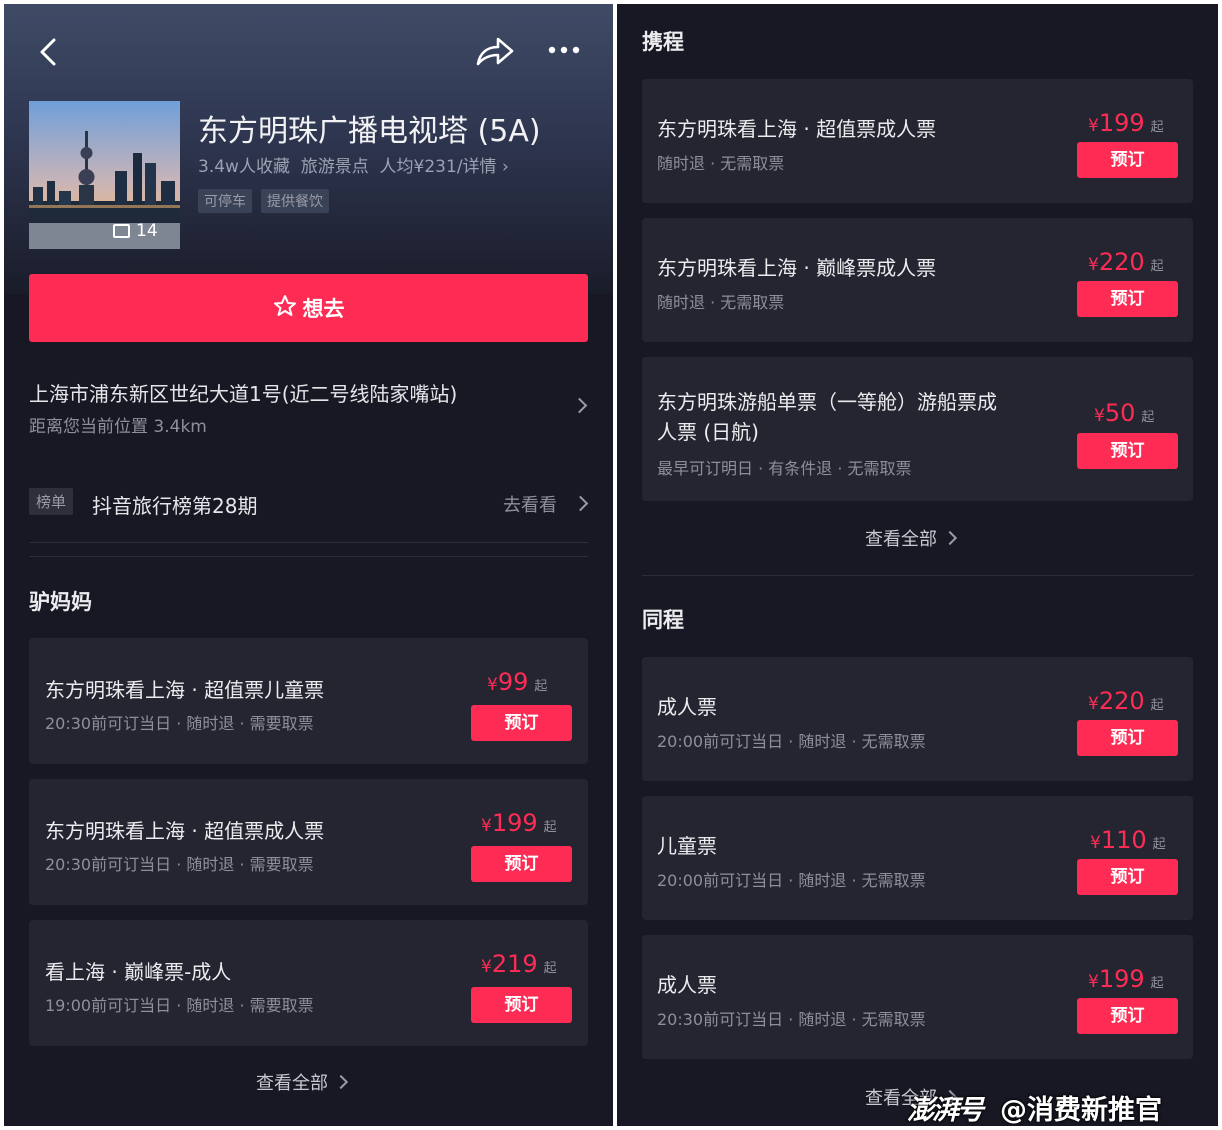  I want to click on ticket-price: ¥219 起, so click(519, 964).